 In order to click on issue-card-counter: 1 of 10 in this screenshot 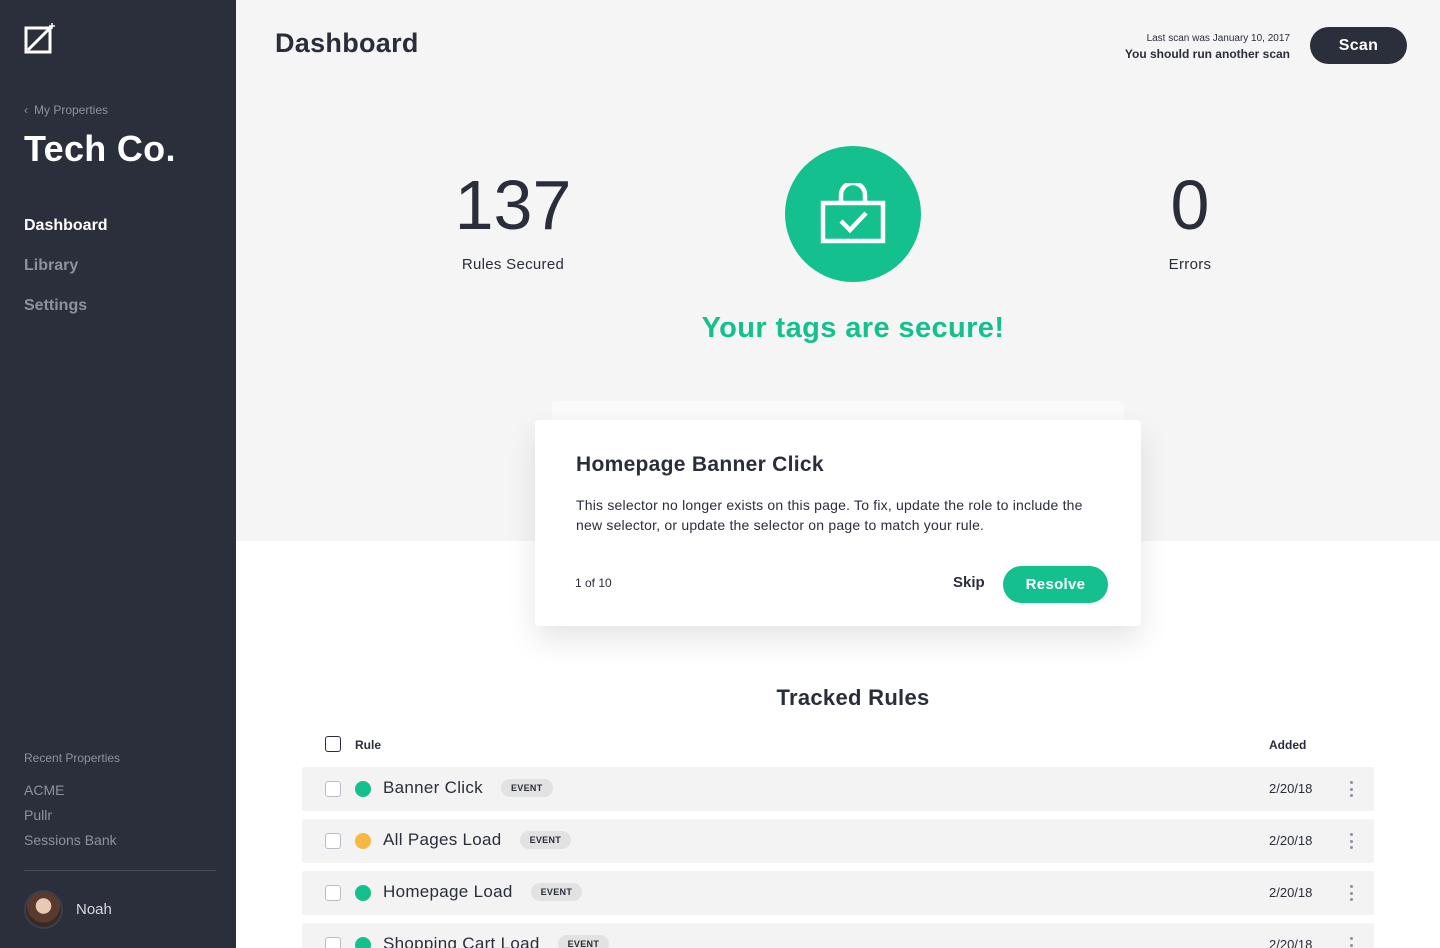, I will do `click(593, 583)`.